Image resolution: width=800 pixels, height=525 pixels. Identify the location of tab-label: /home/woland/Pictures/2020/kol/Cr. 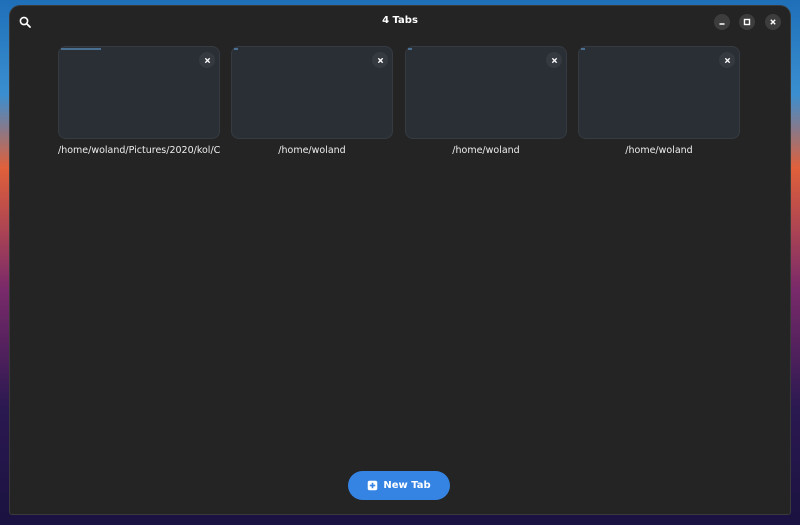
(139, 150).